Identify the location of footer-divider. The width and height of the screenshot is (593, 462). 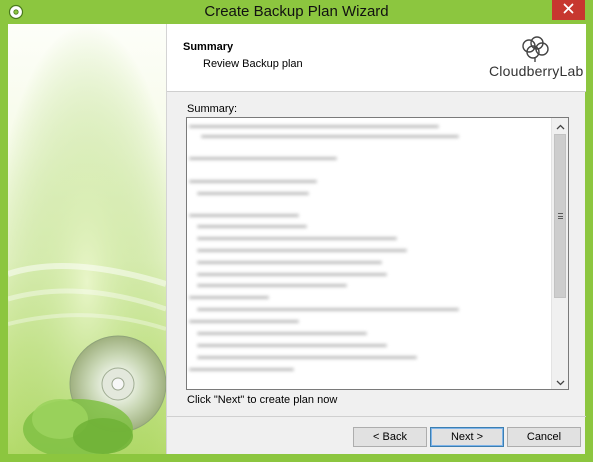
(376, 416).